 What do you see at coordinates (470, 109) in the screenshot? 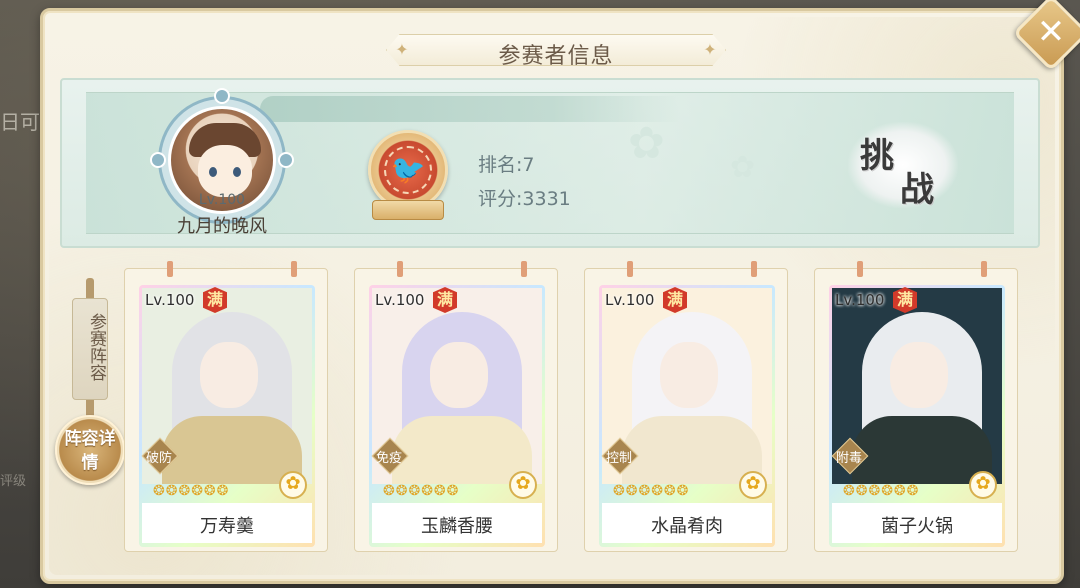
I see `wave-decoration` at bounding box center [470, 109].